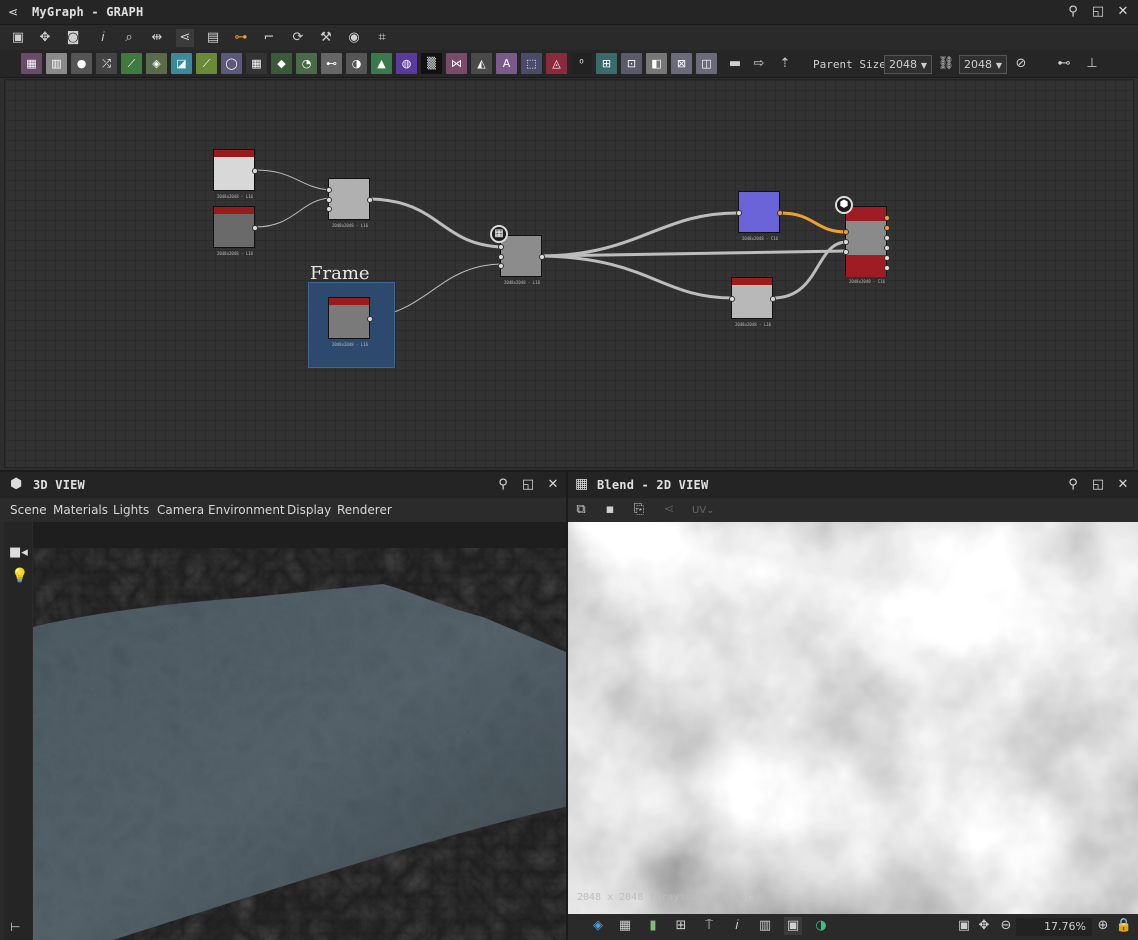 The image size is (1138, 940). I want to click on center-icon: ✥, so click(984, 926).